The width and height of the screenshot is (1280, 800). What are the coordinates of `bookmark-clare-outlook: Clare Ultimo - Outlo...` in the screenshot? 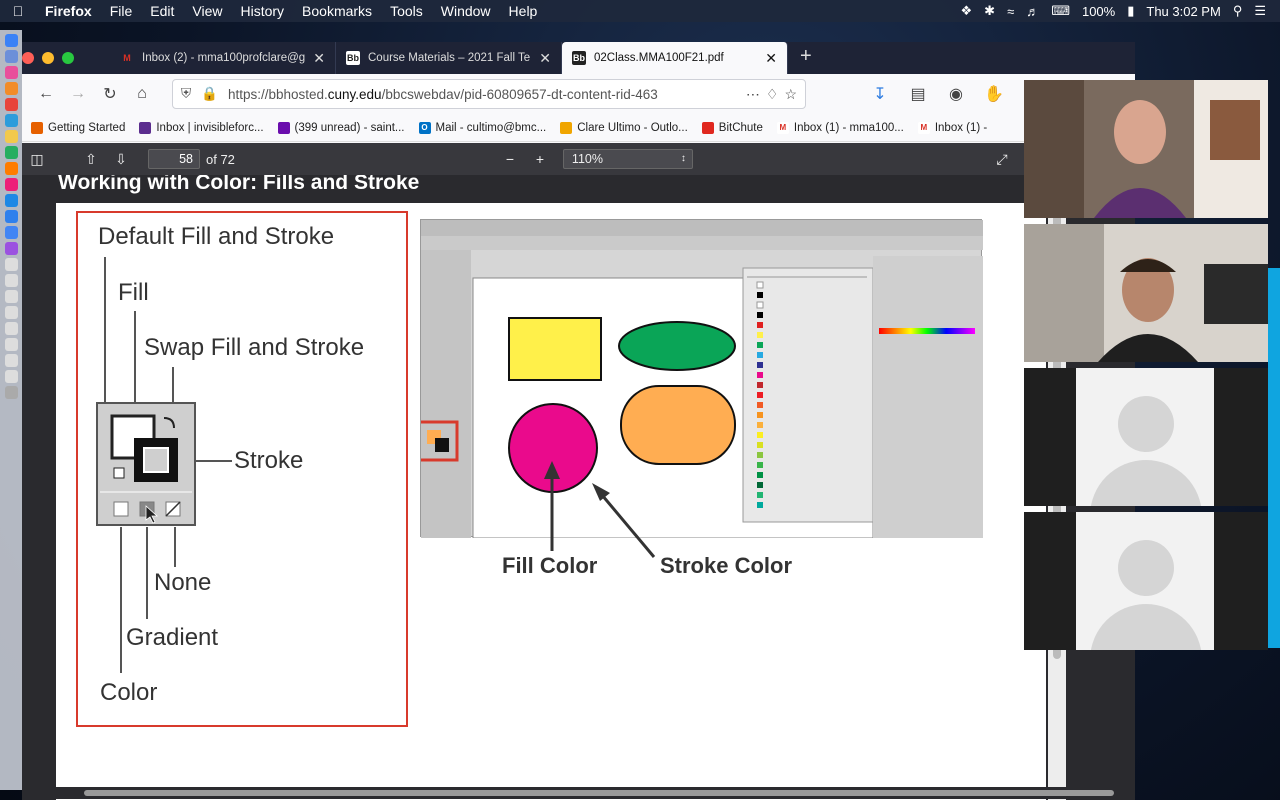 It's located at (624, 127).